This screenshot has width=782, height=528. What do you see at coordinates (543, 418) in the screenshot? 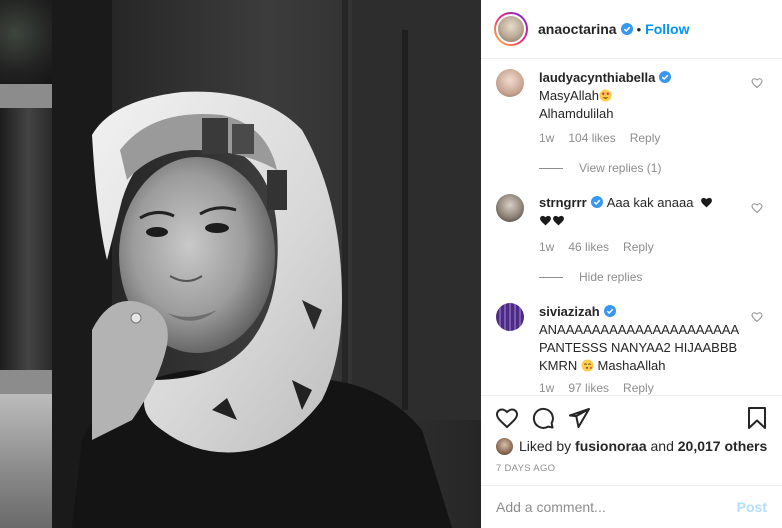
I see `comment-bubble-icon` at bounding box center [543, 418].